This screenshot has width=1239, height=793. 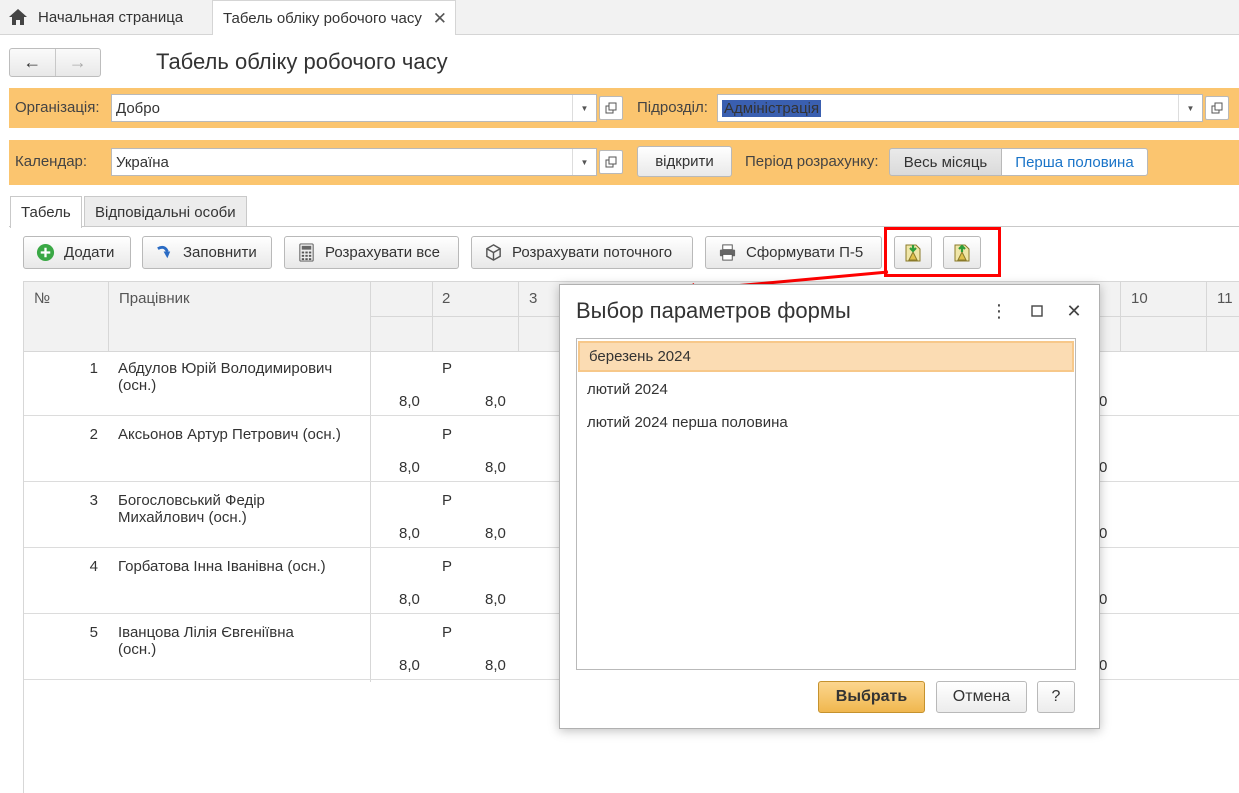 I want to click on row-number: 1, so click(x=93, y=368).